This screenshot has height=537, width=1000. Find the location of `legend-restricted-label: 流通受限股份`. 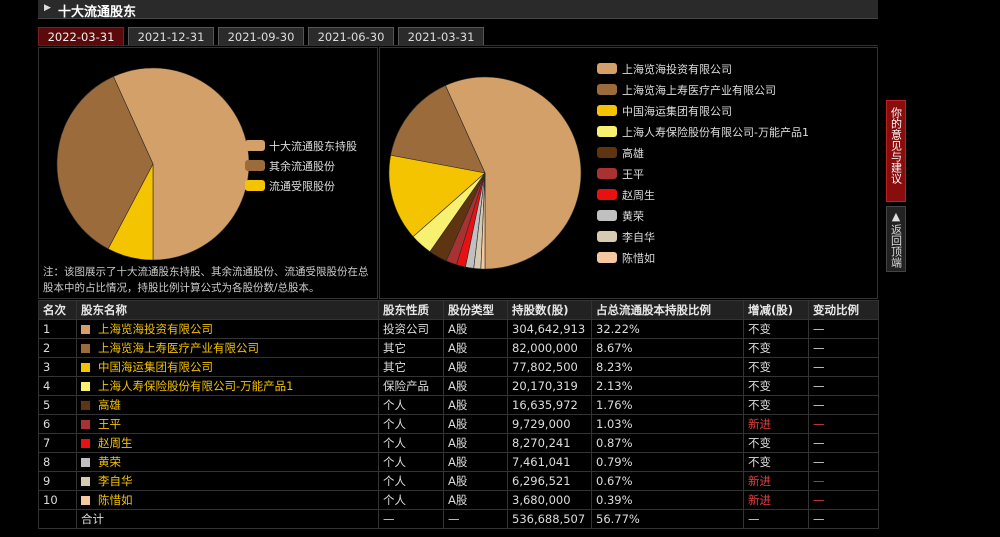

legend-restricted-label: 流通受限股份 is located at coordinates (302, 186).